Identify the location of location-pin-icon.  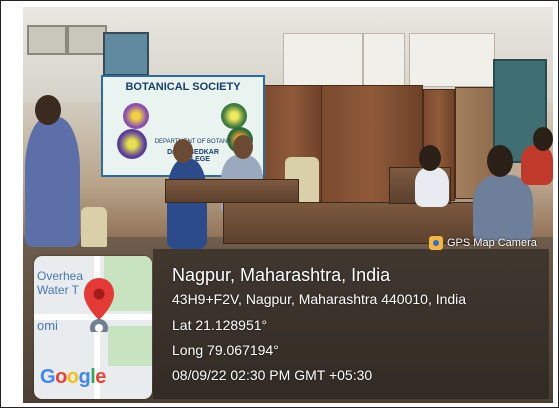
(99, 305).